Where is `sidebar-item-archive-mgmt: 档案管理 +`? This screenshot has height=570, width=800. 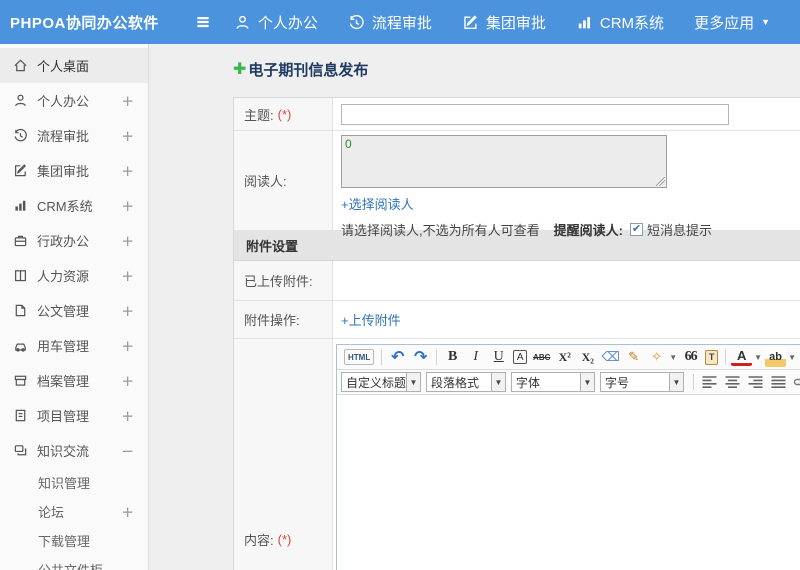 sidebar-item-archive-mgmt: 档案管理 + is located at coordinates (74, 380).